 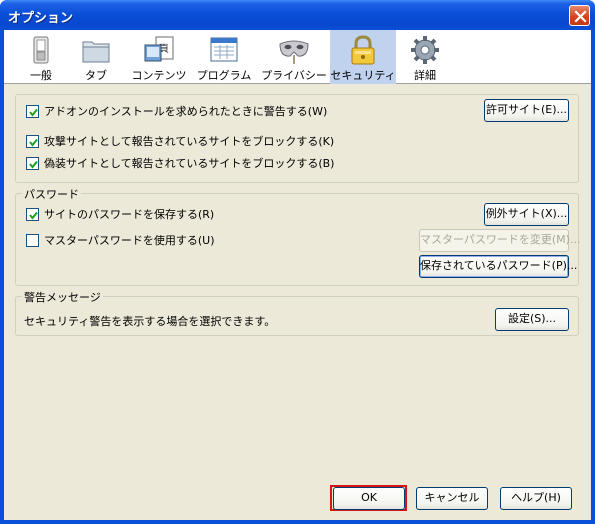 I want to click on gear-icon, so click(x=425, y=50).